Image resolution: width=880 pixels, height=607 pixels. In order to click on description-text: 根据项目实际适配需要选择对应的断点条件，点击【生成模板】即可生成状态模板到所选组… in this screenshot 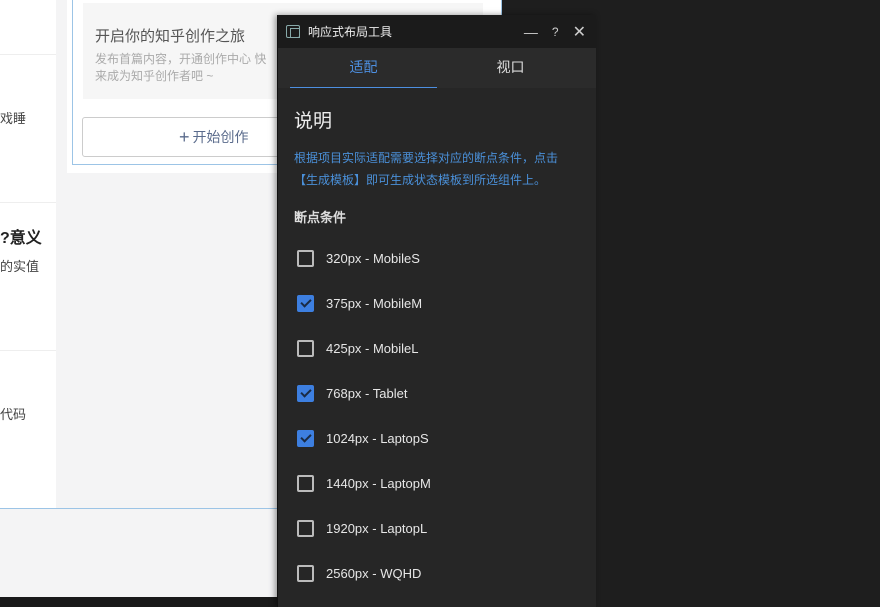, I will do `click(426, 169)`.